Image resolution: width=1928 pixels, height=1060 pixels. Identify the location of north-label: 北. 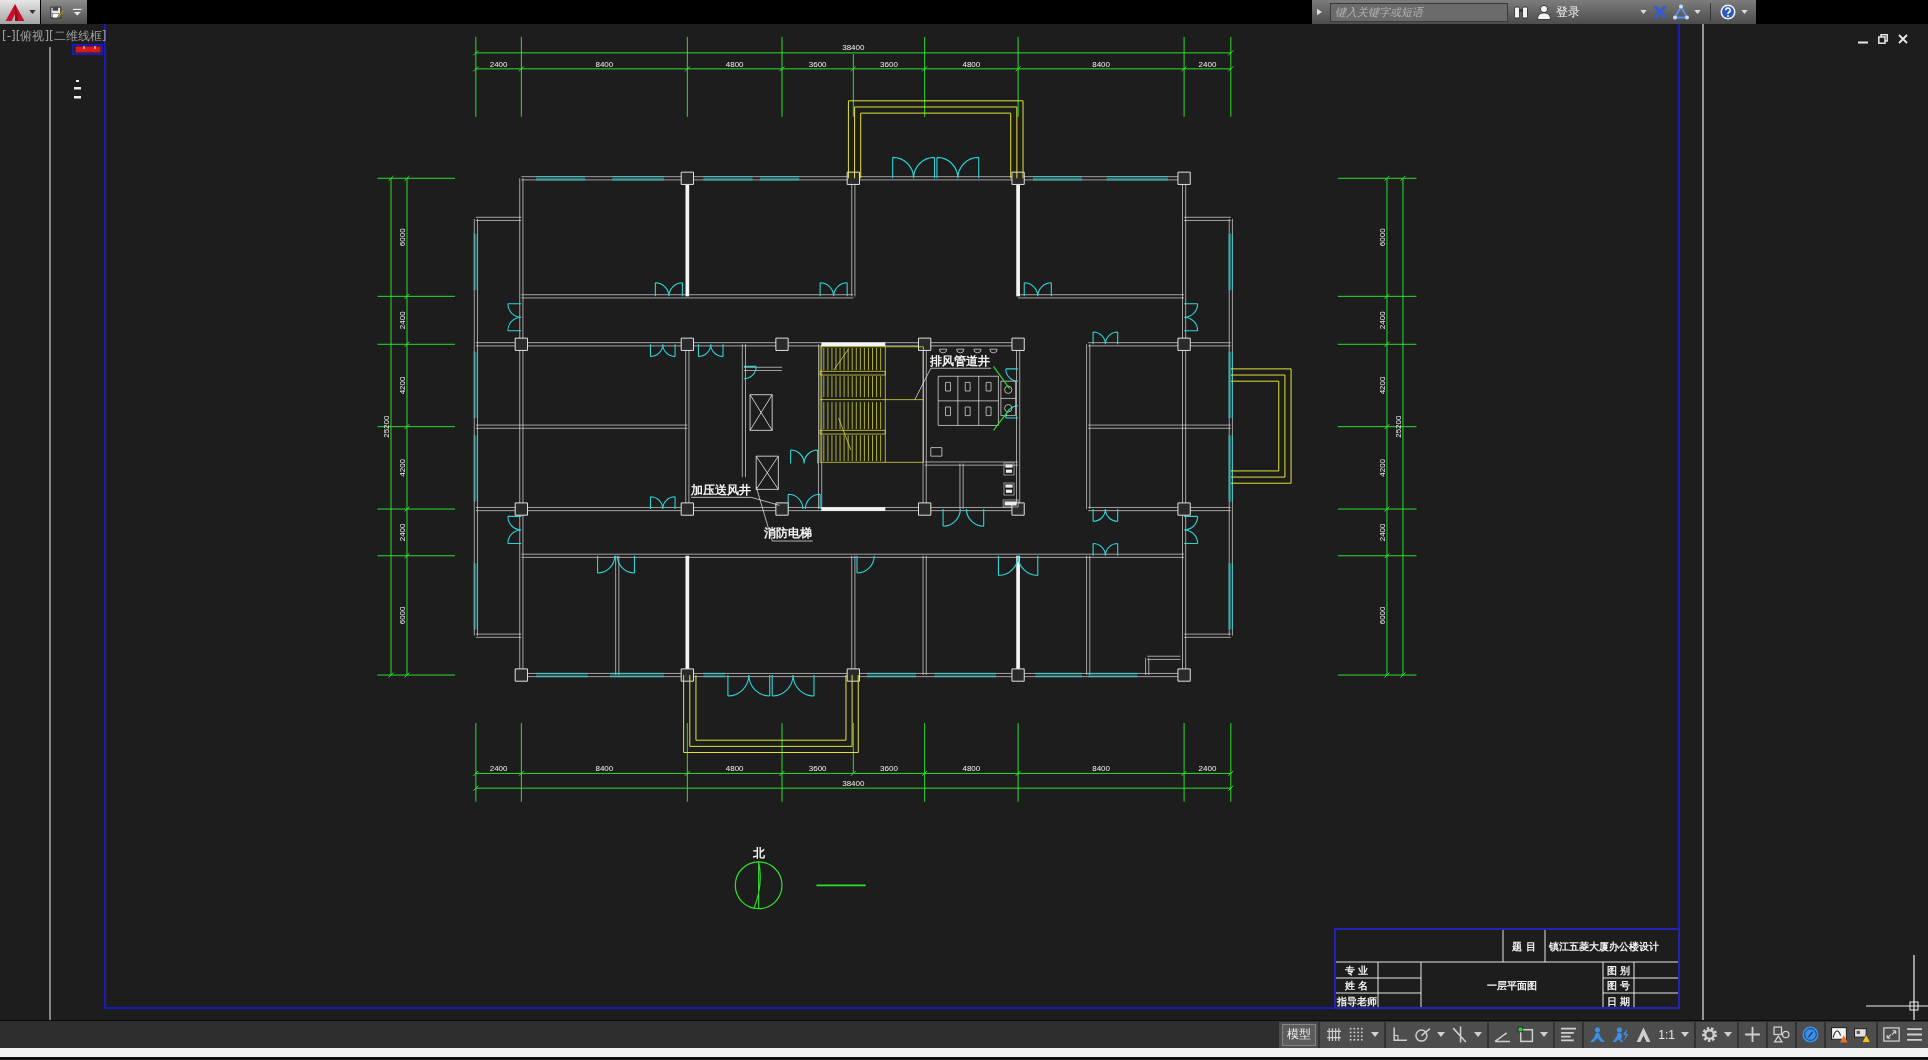
(759, 853).